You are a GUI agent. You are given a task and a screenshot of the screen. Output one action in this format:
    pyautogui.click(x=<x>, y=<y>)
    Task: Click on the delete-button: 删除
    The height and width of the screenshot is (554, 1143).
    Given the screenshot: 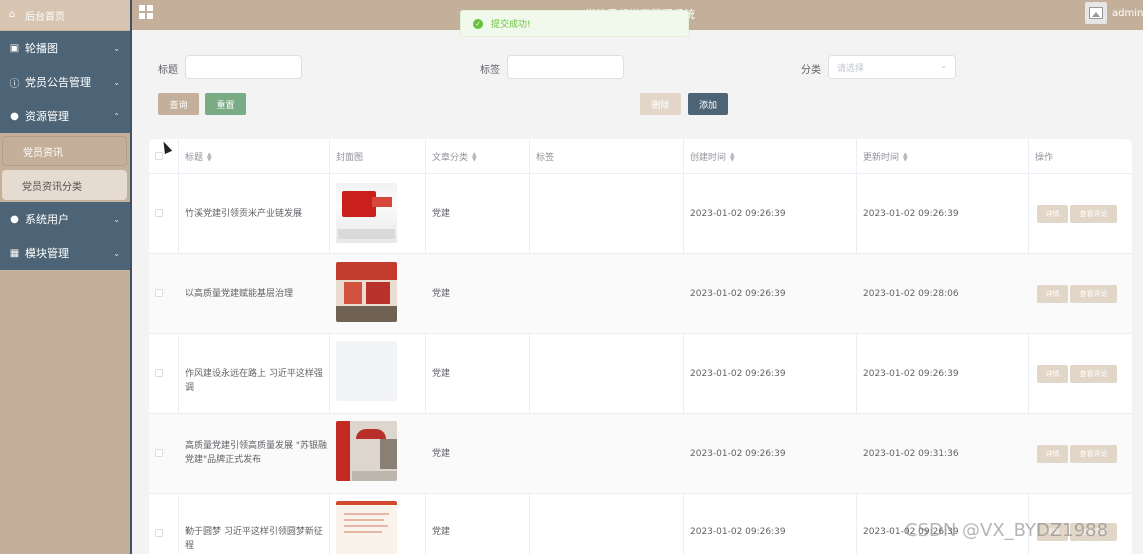 What is the action you would take?
    pyautogui.click(x=660, y=104)
    